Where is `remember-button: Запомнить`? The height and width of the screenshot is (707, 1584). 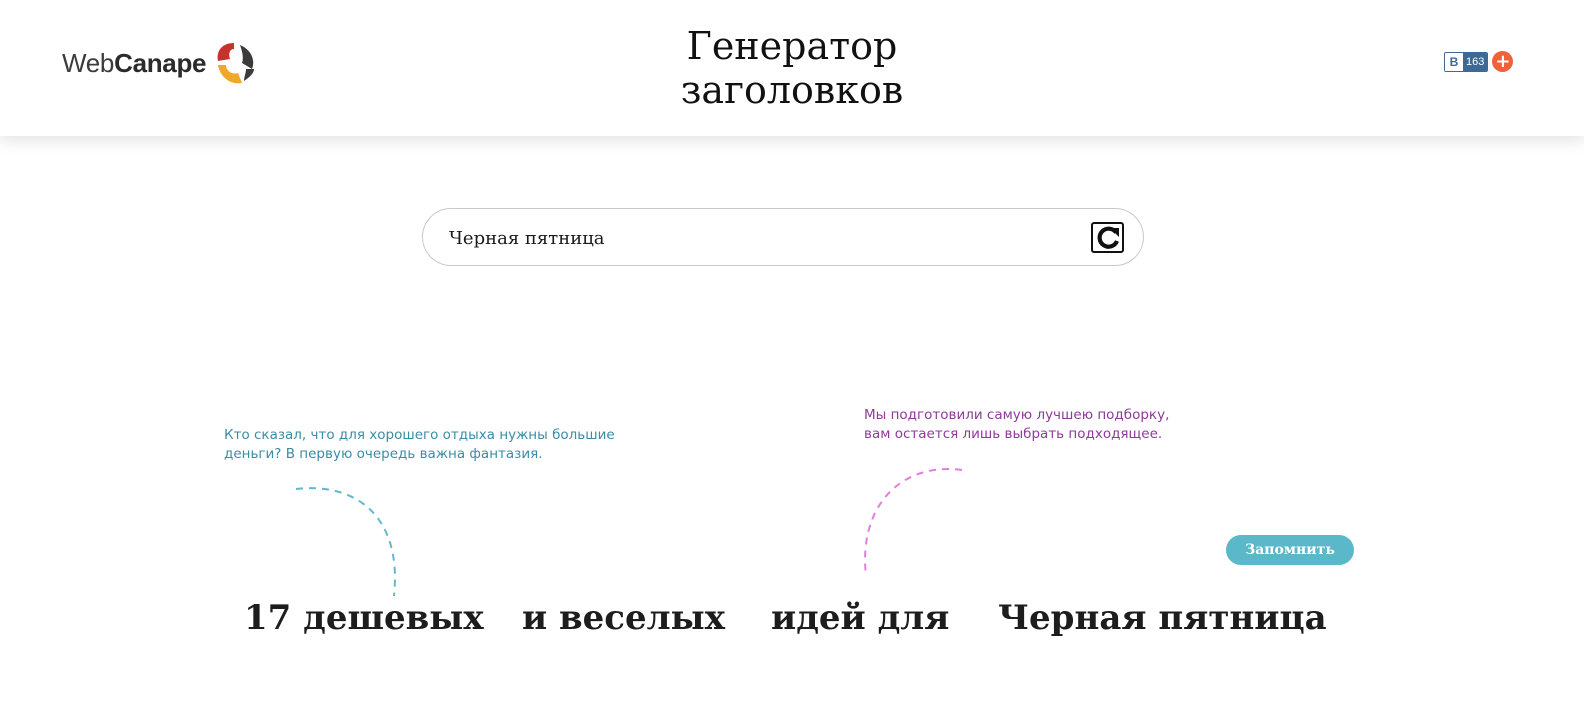 remember-button: Запомнить is located at coordinates (1290, 550).